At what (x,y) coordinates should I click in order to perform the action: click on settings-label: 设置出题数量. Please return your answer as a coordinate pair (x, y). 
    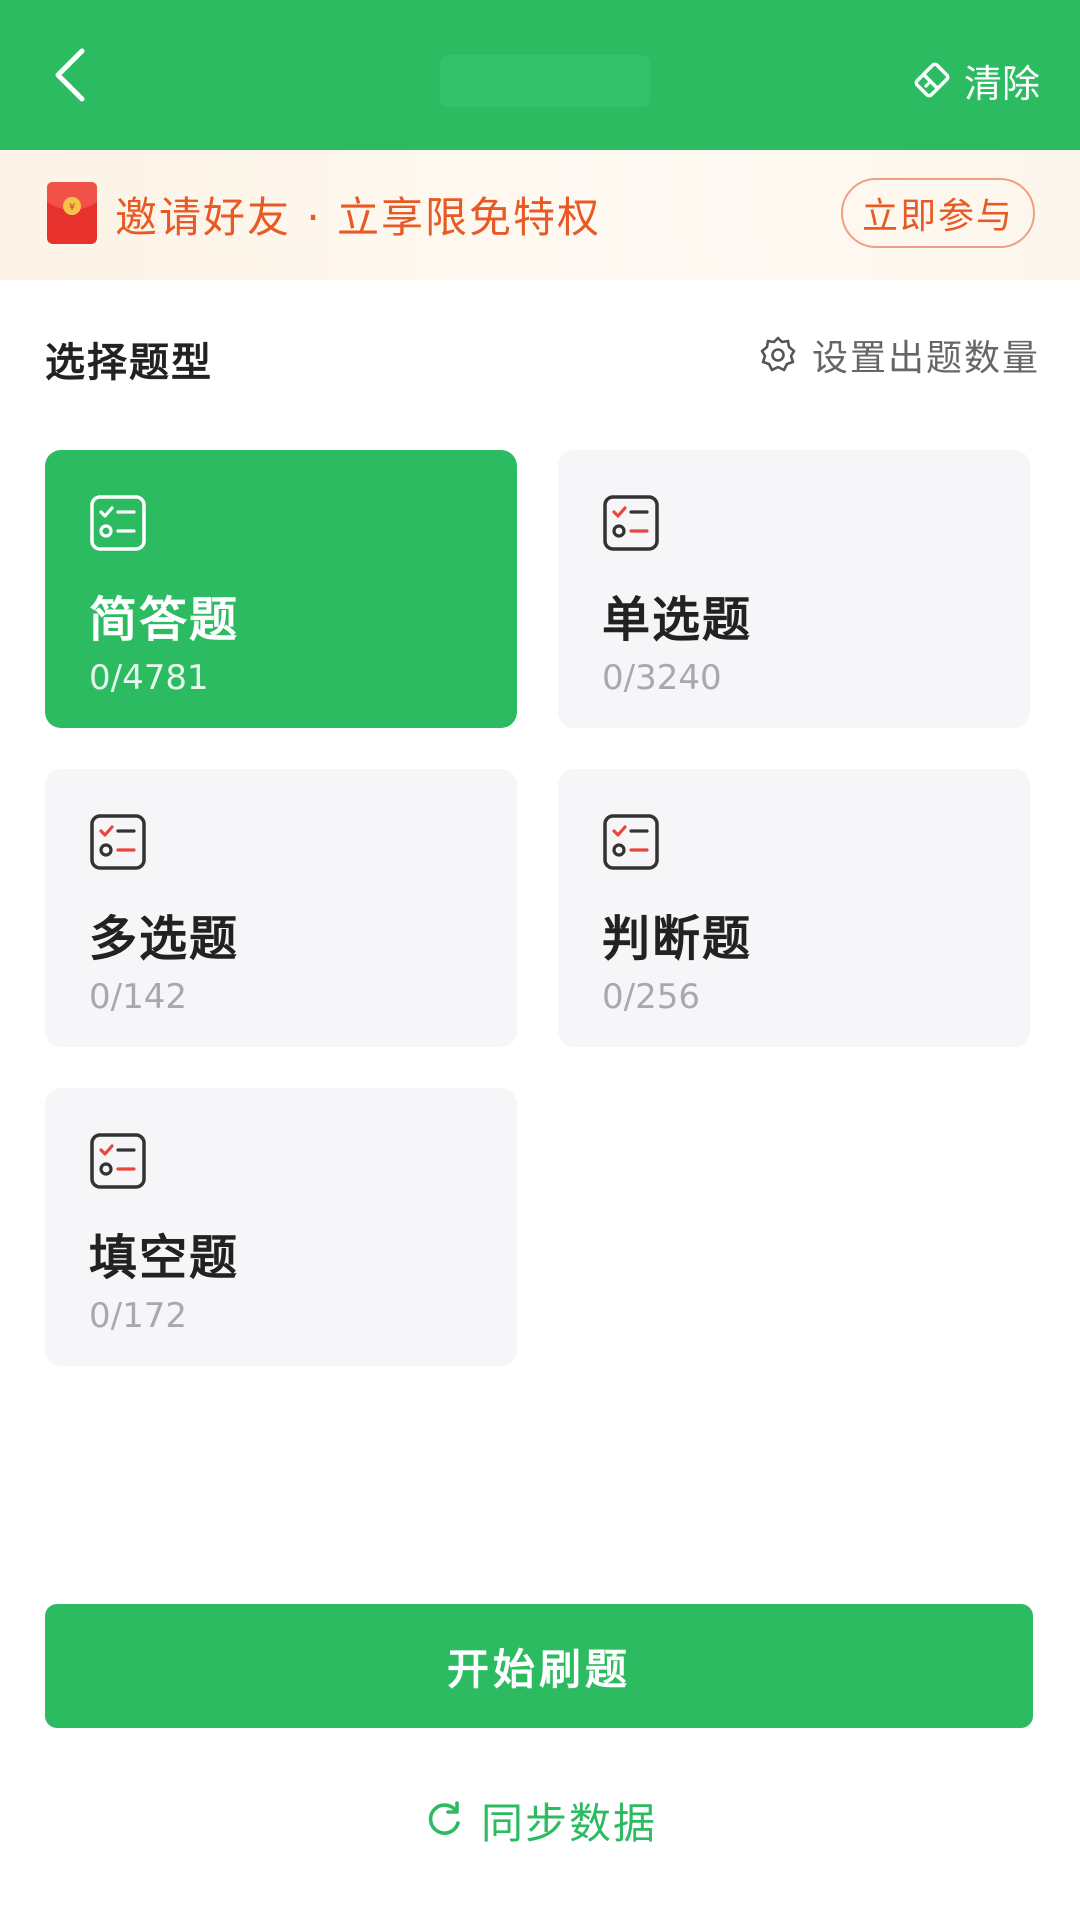
    Looking at the image, I should click on (925, 358).